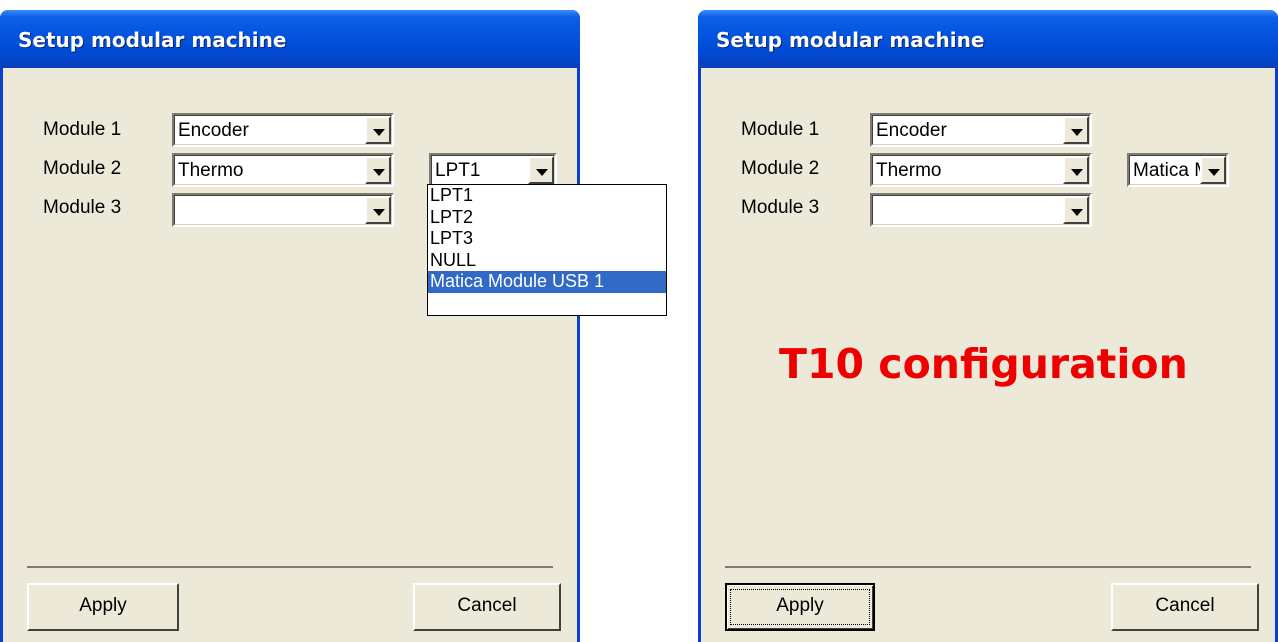  I want to click on port-select: Matica M, so click(1178, 170).